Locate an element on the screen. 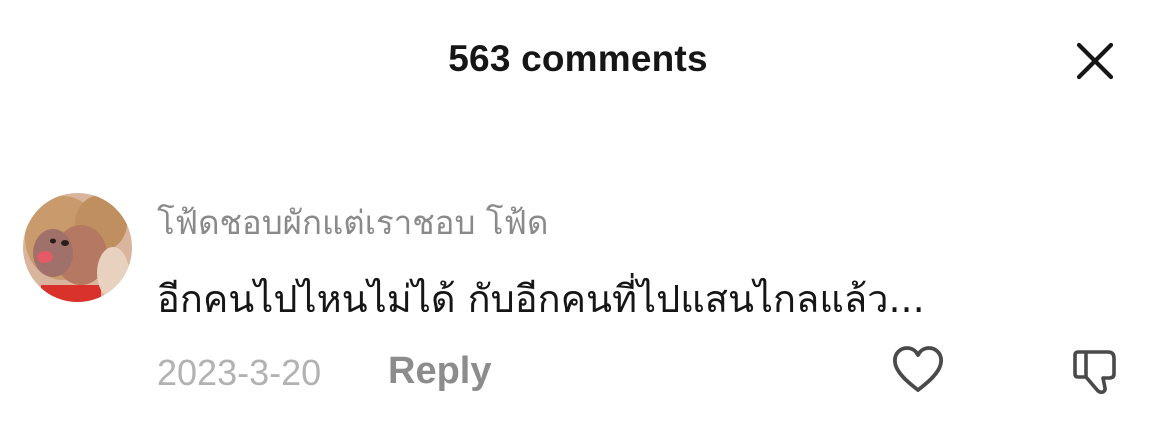 The image size is (1156, 441). heart-icon is located at coordinates (918, 369).